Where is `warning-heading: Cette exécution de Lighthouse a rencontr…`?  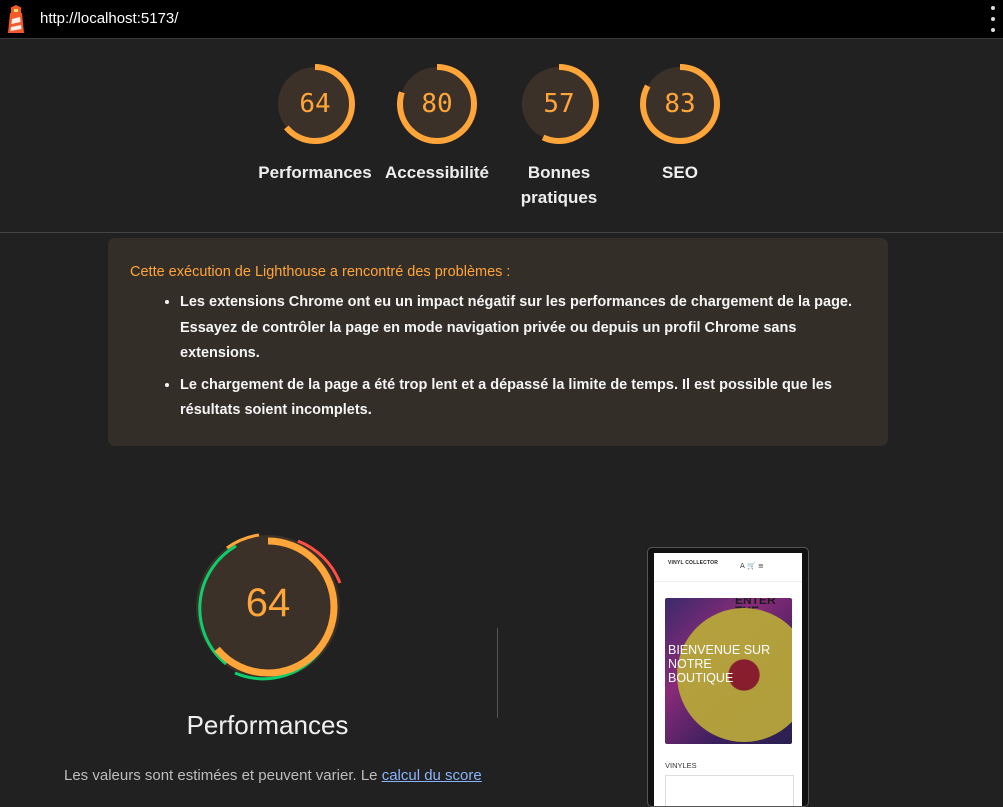 warning-heading: Cette exécution de Lighthouse a rencontr… is located at coordinates (320, 272).